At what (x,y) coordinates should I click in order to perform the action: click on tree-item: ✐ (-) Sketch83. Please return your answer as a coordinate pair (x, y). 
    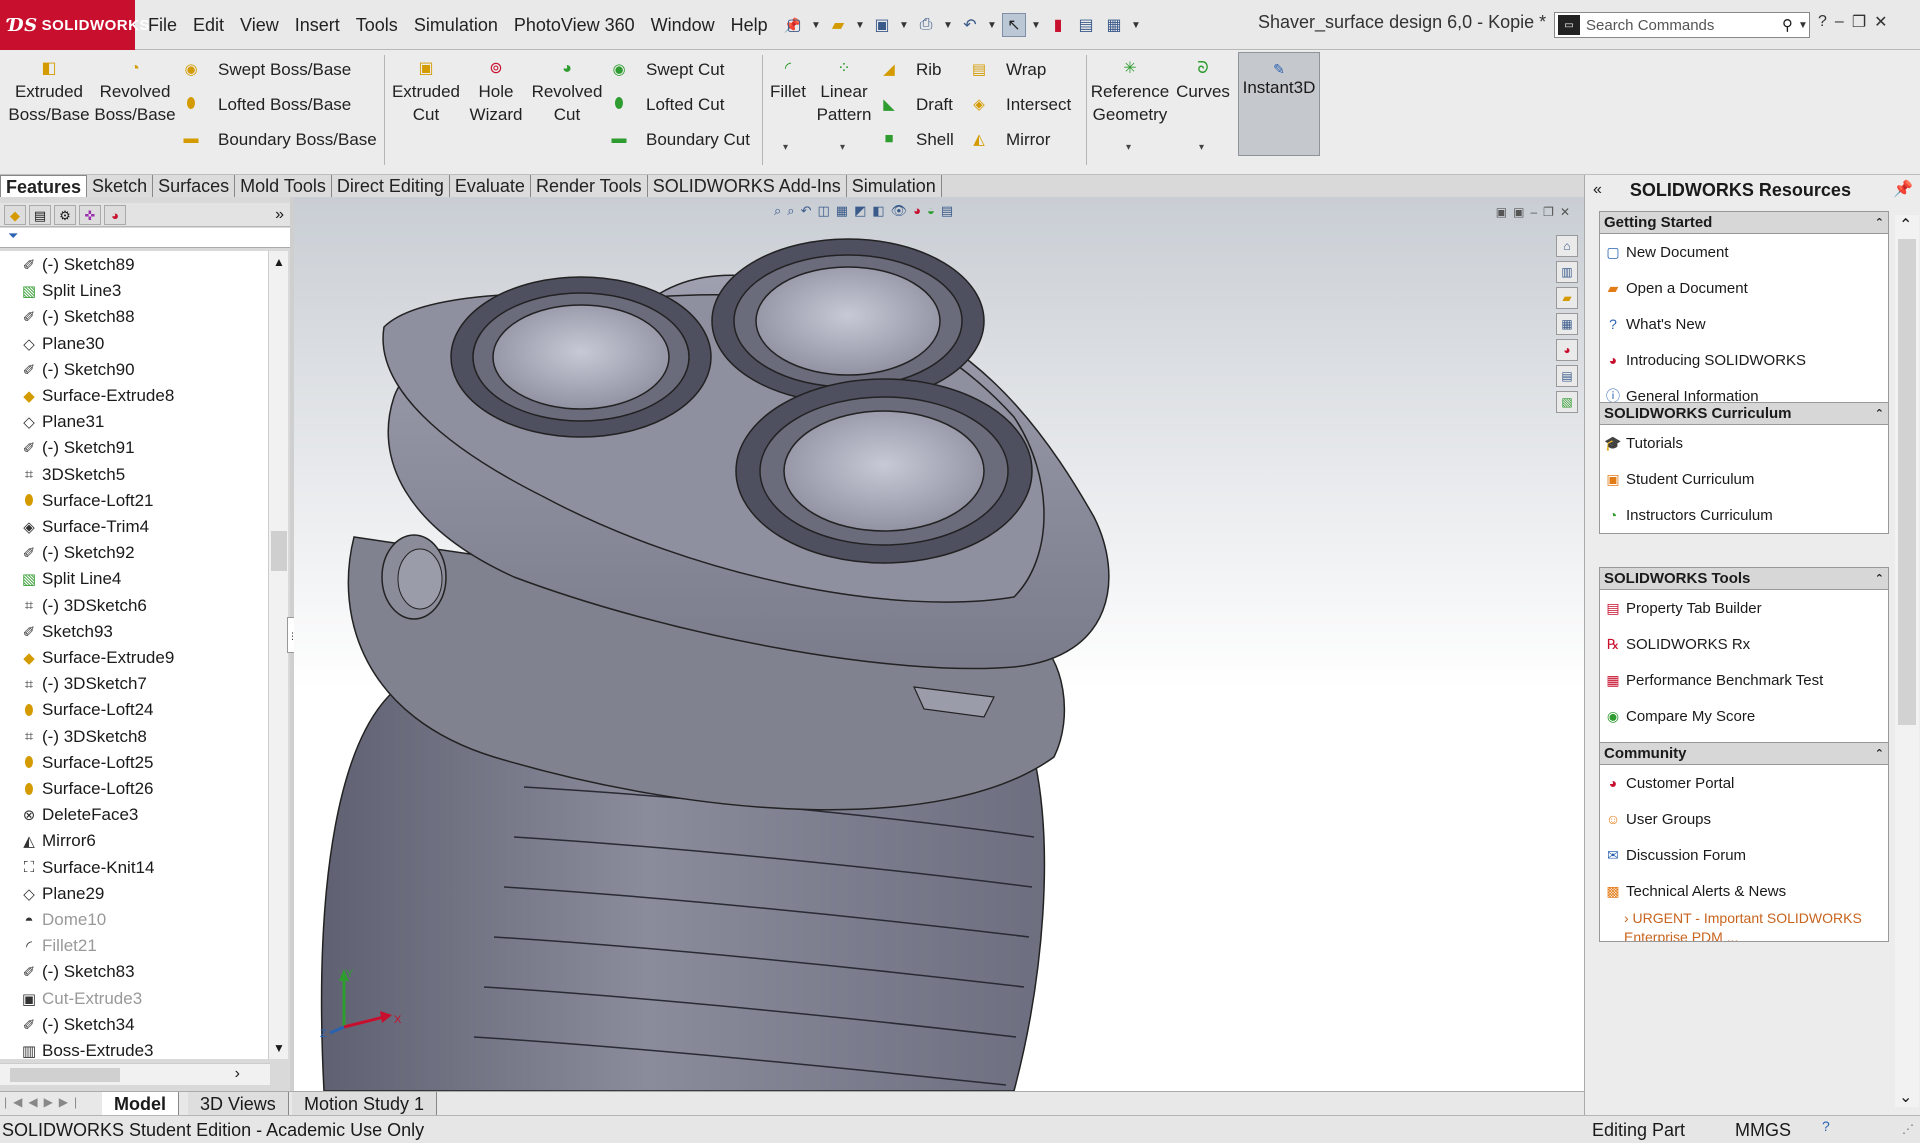
    Looking at the image, I should click on (77, 972).